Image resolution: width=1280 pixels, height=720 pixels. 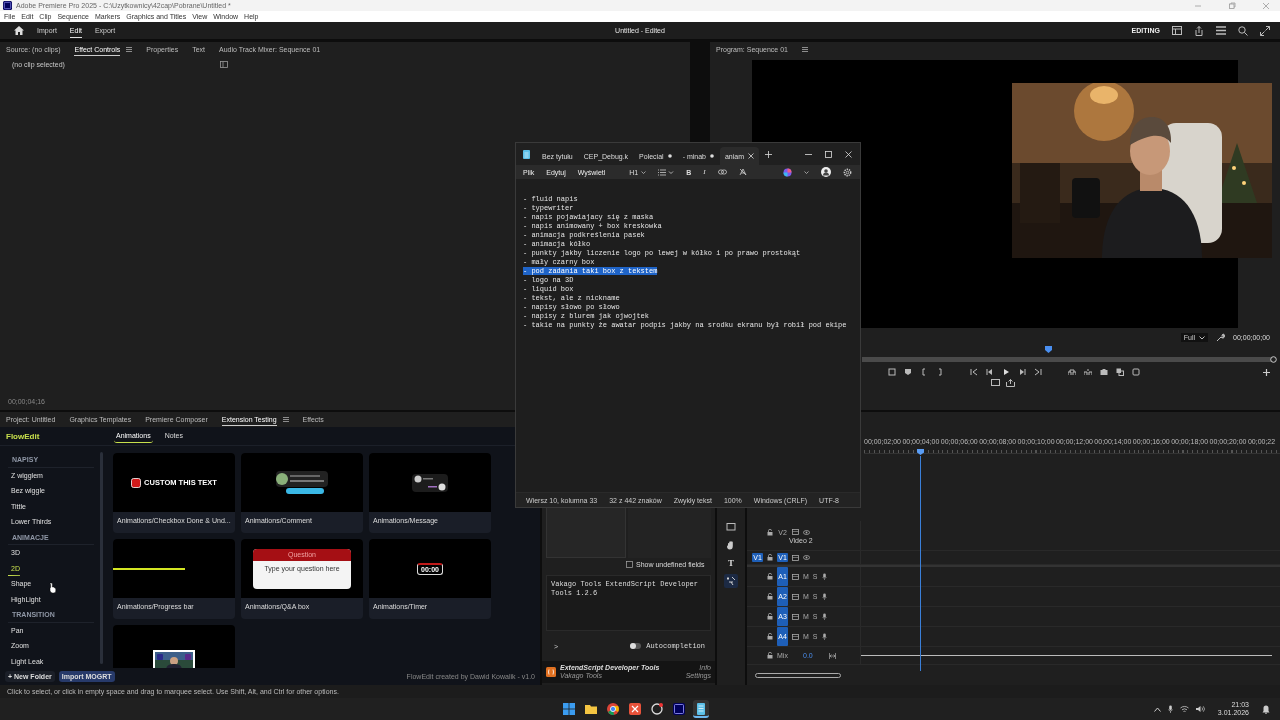 I want to click on marker-icon, so click(x=908, y=372).